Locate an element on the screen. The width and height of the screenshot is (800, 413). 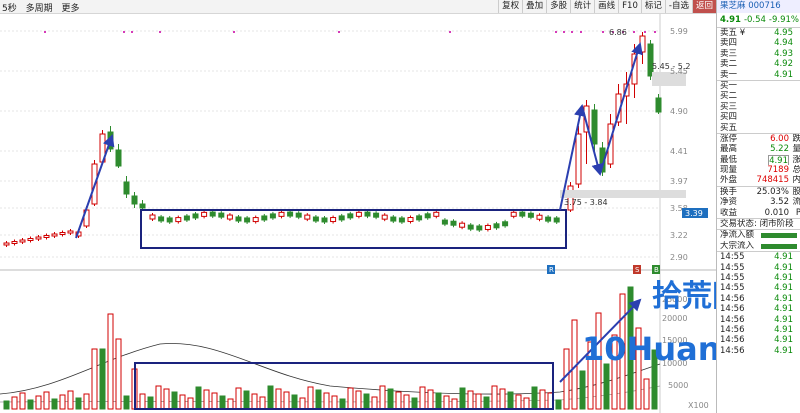
period-5s: 5秒 is located at coordinates (9, 9).